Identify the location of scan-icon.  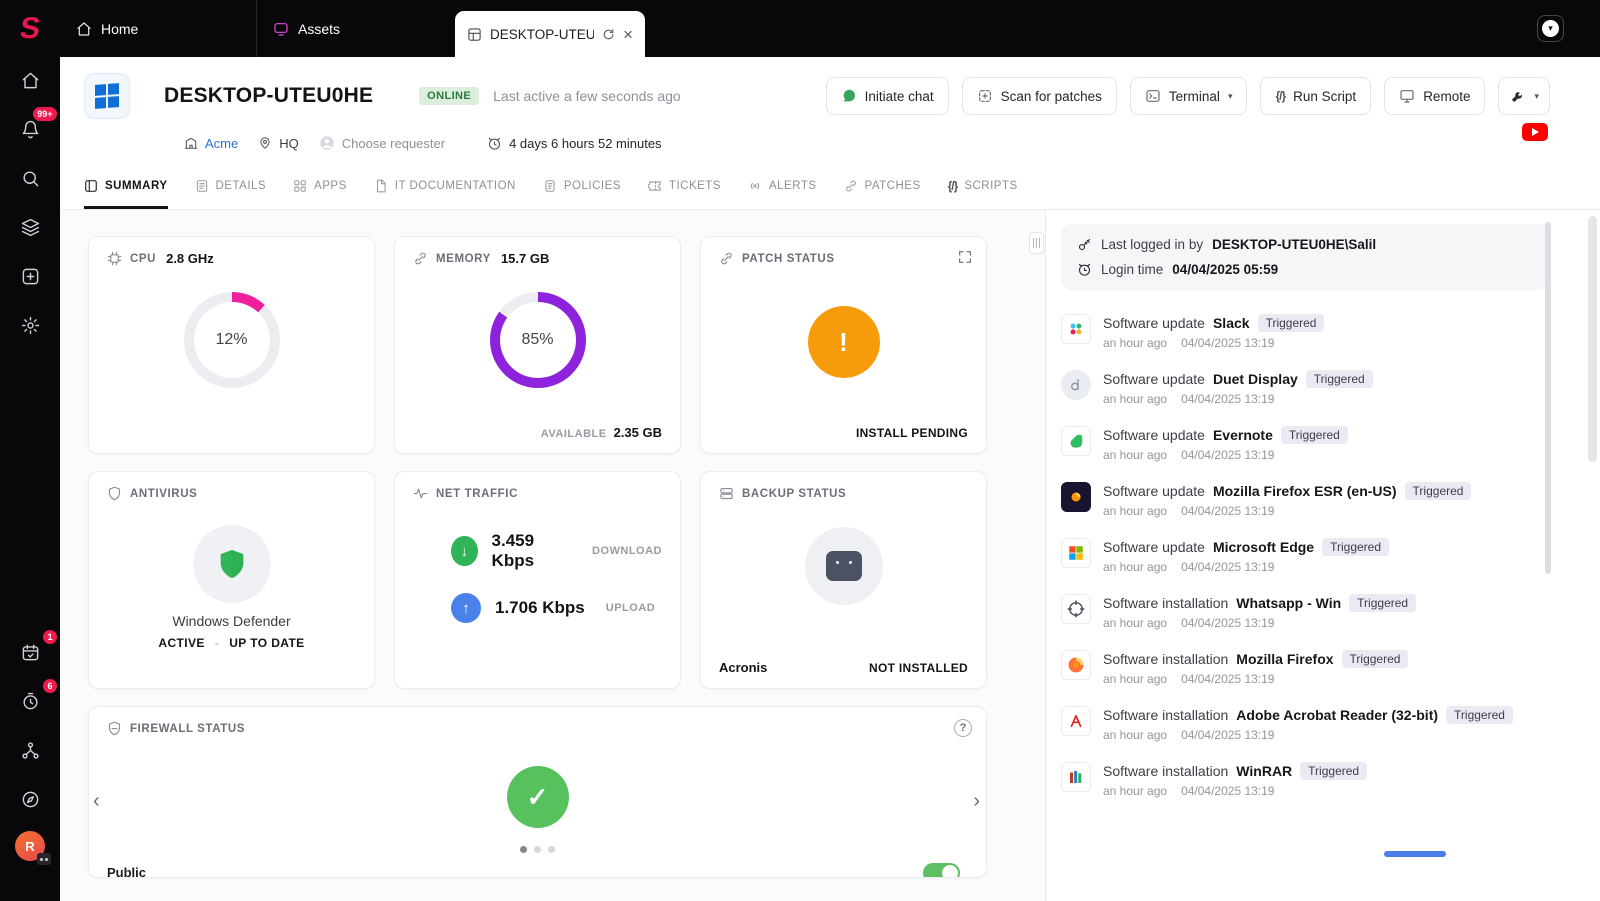
(984, 96).